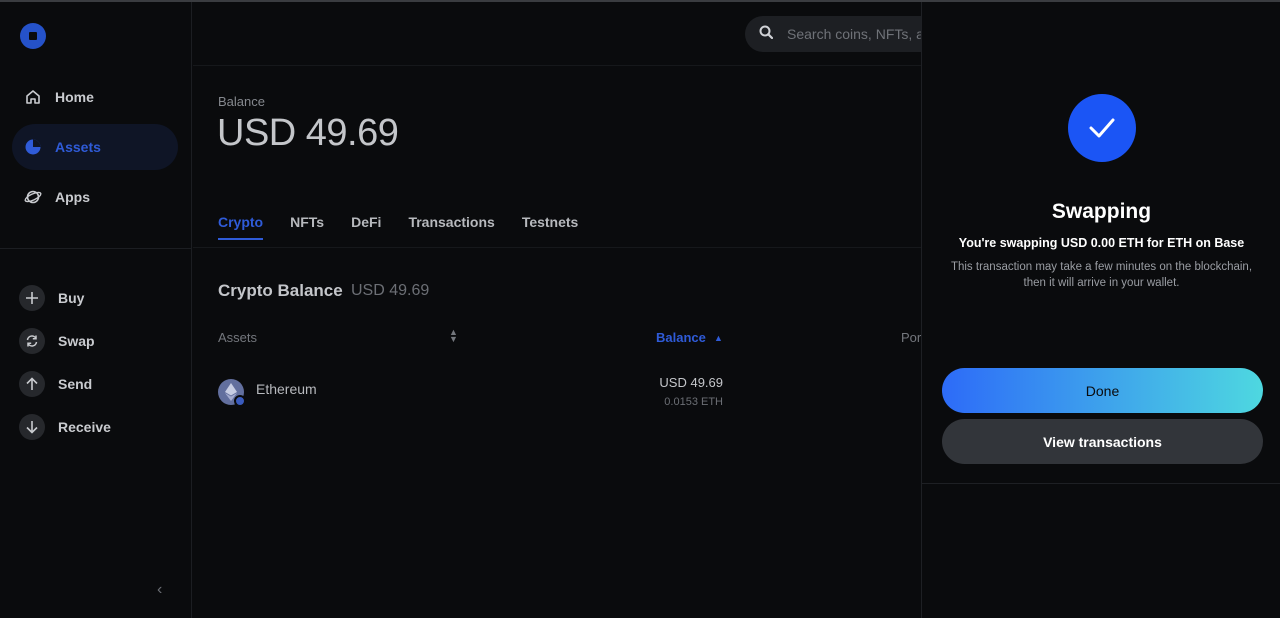 This screenshot has height=618, width=1280. Describe the element at coordinates (71, 298) in the screenshot. I see `buy-label: Buy` at that location.